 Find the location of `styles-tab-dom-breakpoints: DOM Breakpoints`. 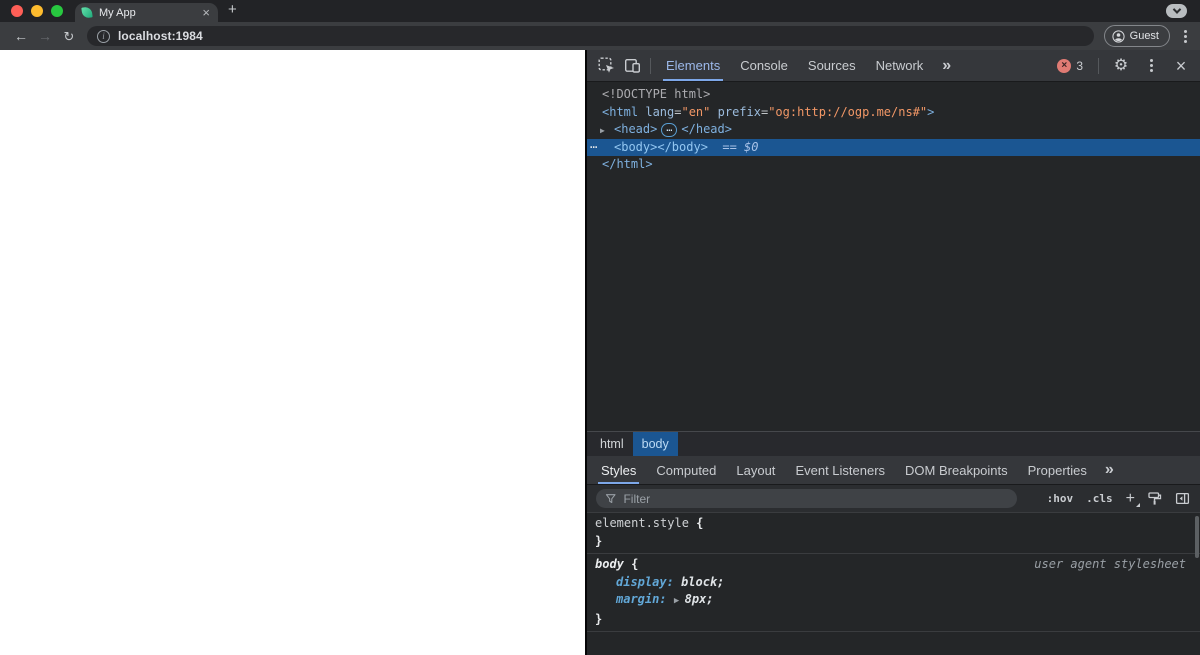

styles-tab-dom-breakpoints: DOM Breakpoints is located at coordinates (956, 470).